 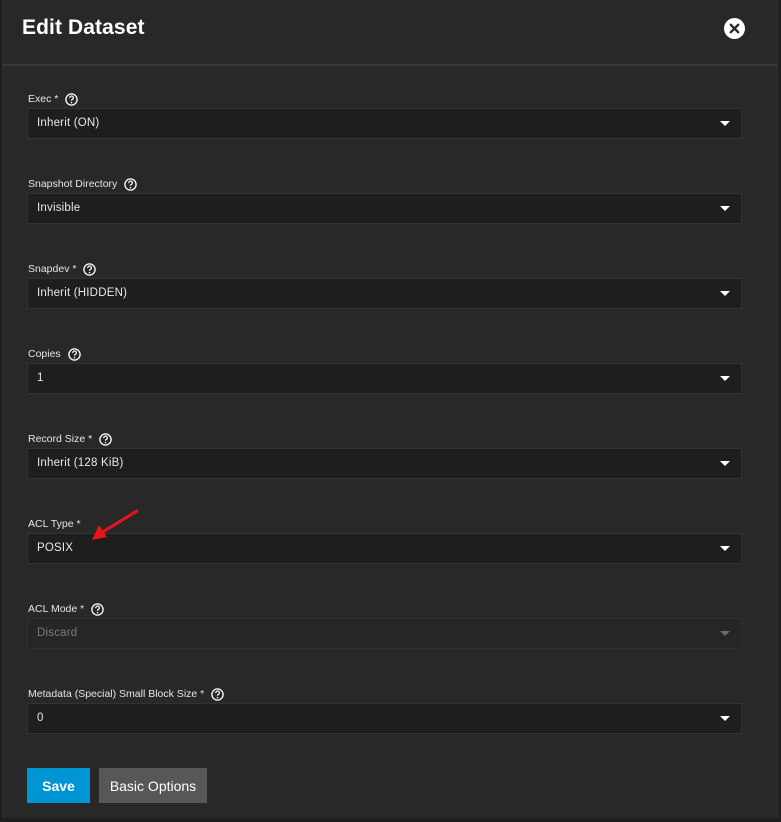 I want to click on field-label-snapshot-directory: Snapshot Directory, so click(x=73, y=184).